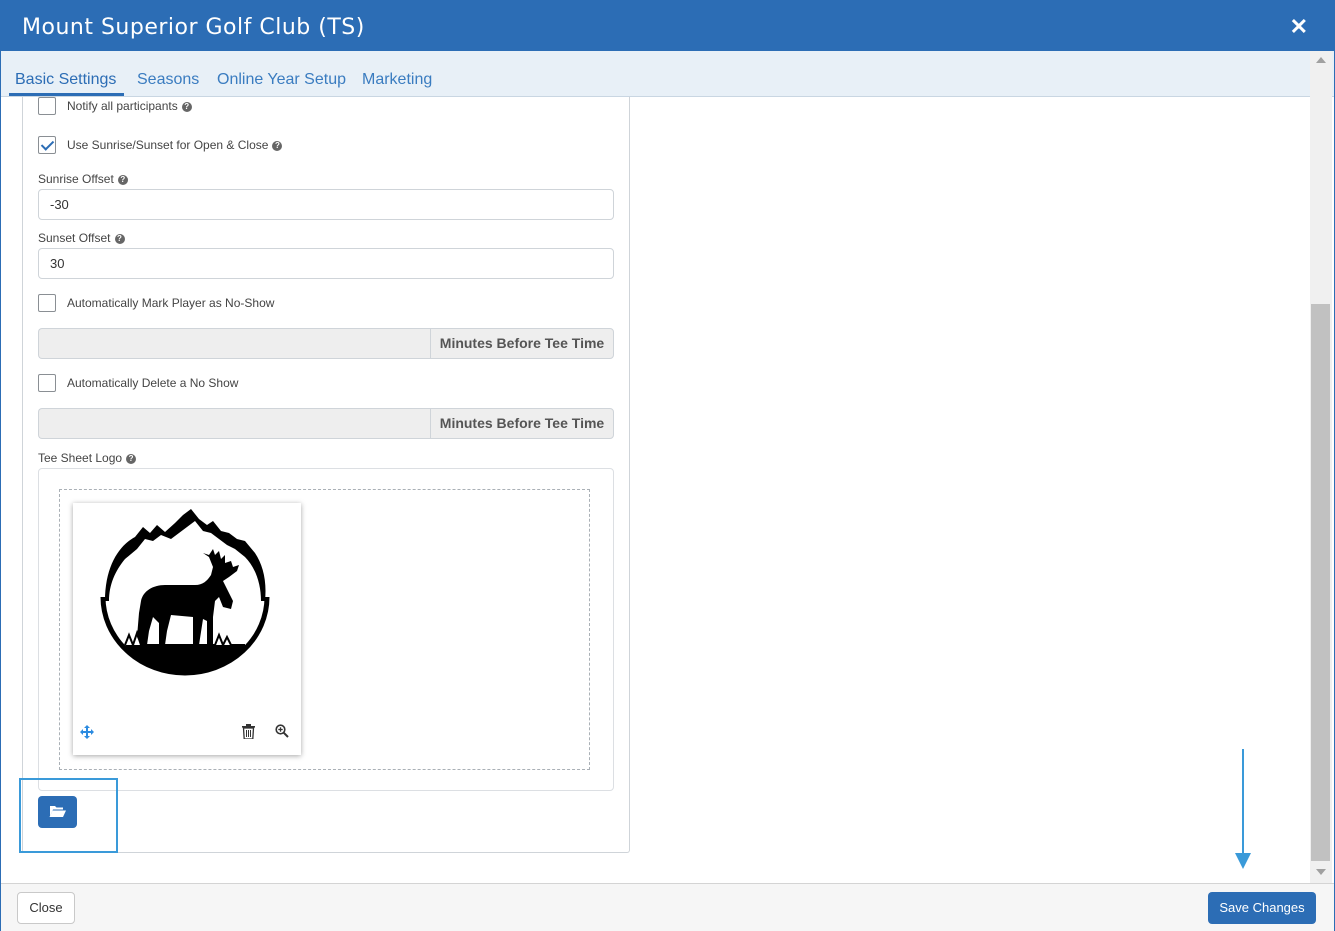  I want to click on dialog-titlebar: Mount Superior Golf Club (TS) ✕, so click(667, 26).